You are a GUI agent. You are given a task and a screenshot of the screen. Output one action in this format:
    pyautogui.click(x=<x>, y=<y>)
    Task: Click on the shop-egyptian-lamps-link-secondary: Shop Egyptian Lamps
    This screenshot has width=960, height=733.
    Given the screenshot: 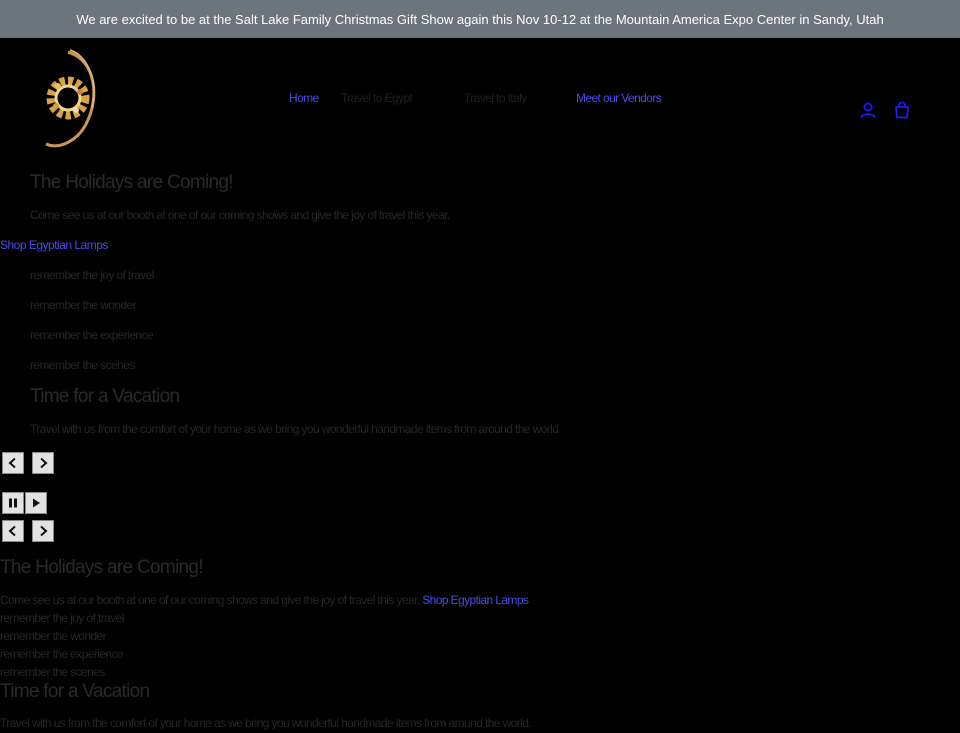 What is the action you would take?
    pyautogui.click(x=475, y=600)
    